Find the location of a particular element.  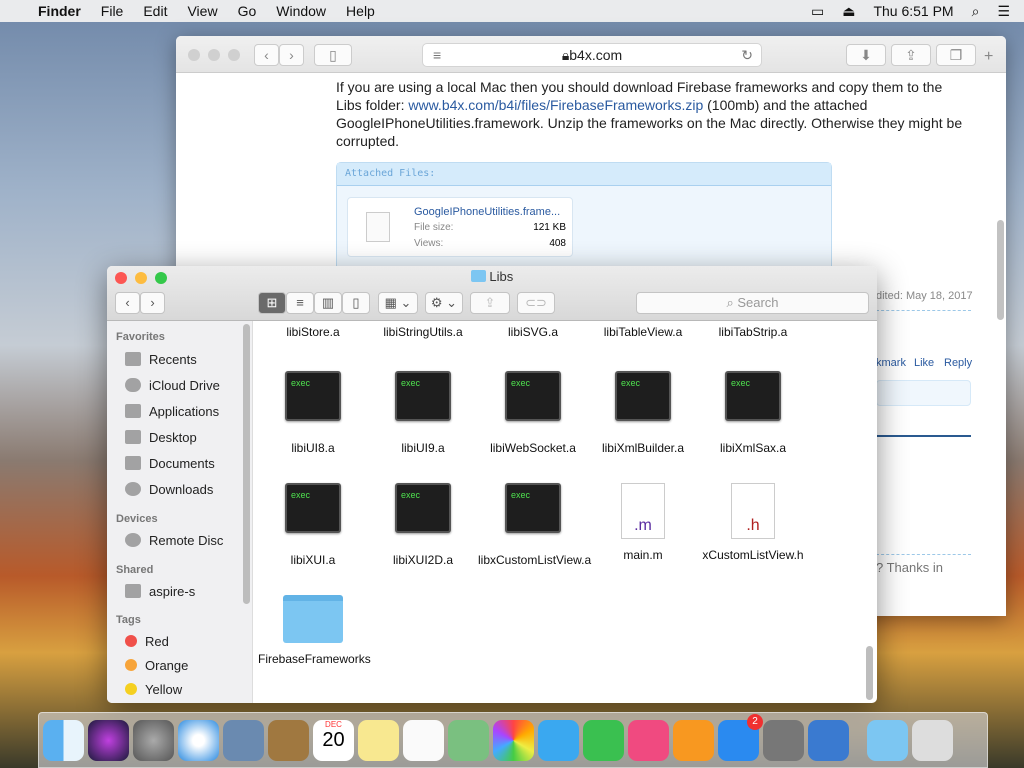

action-gear-icon: ⚙ ⌄ is located at coordinates (444, 303).